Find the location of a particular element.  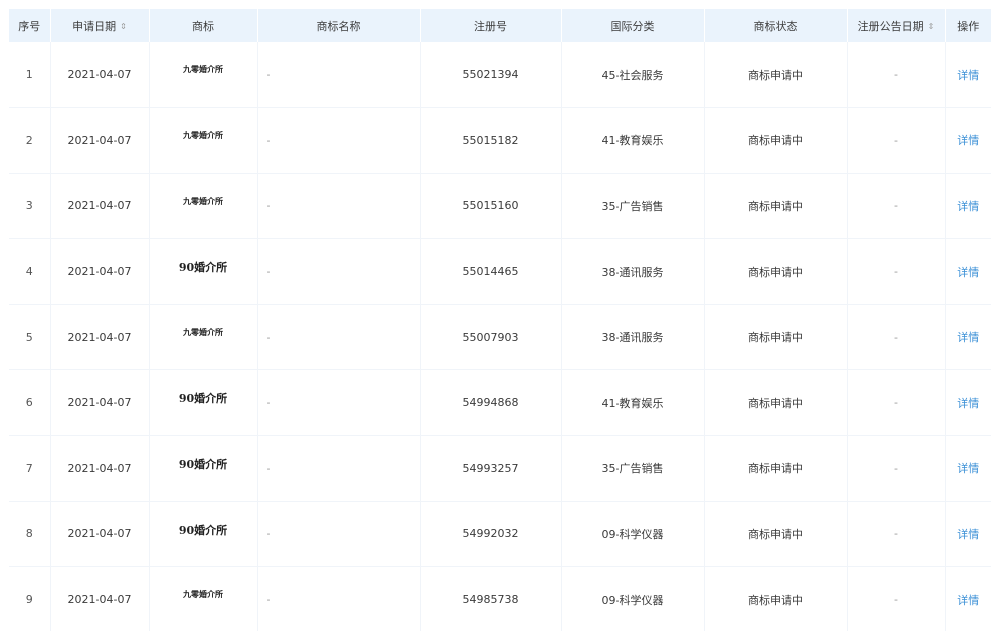

row-class: 35-广告销售 is located at coordinates (633, 206).